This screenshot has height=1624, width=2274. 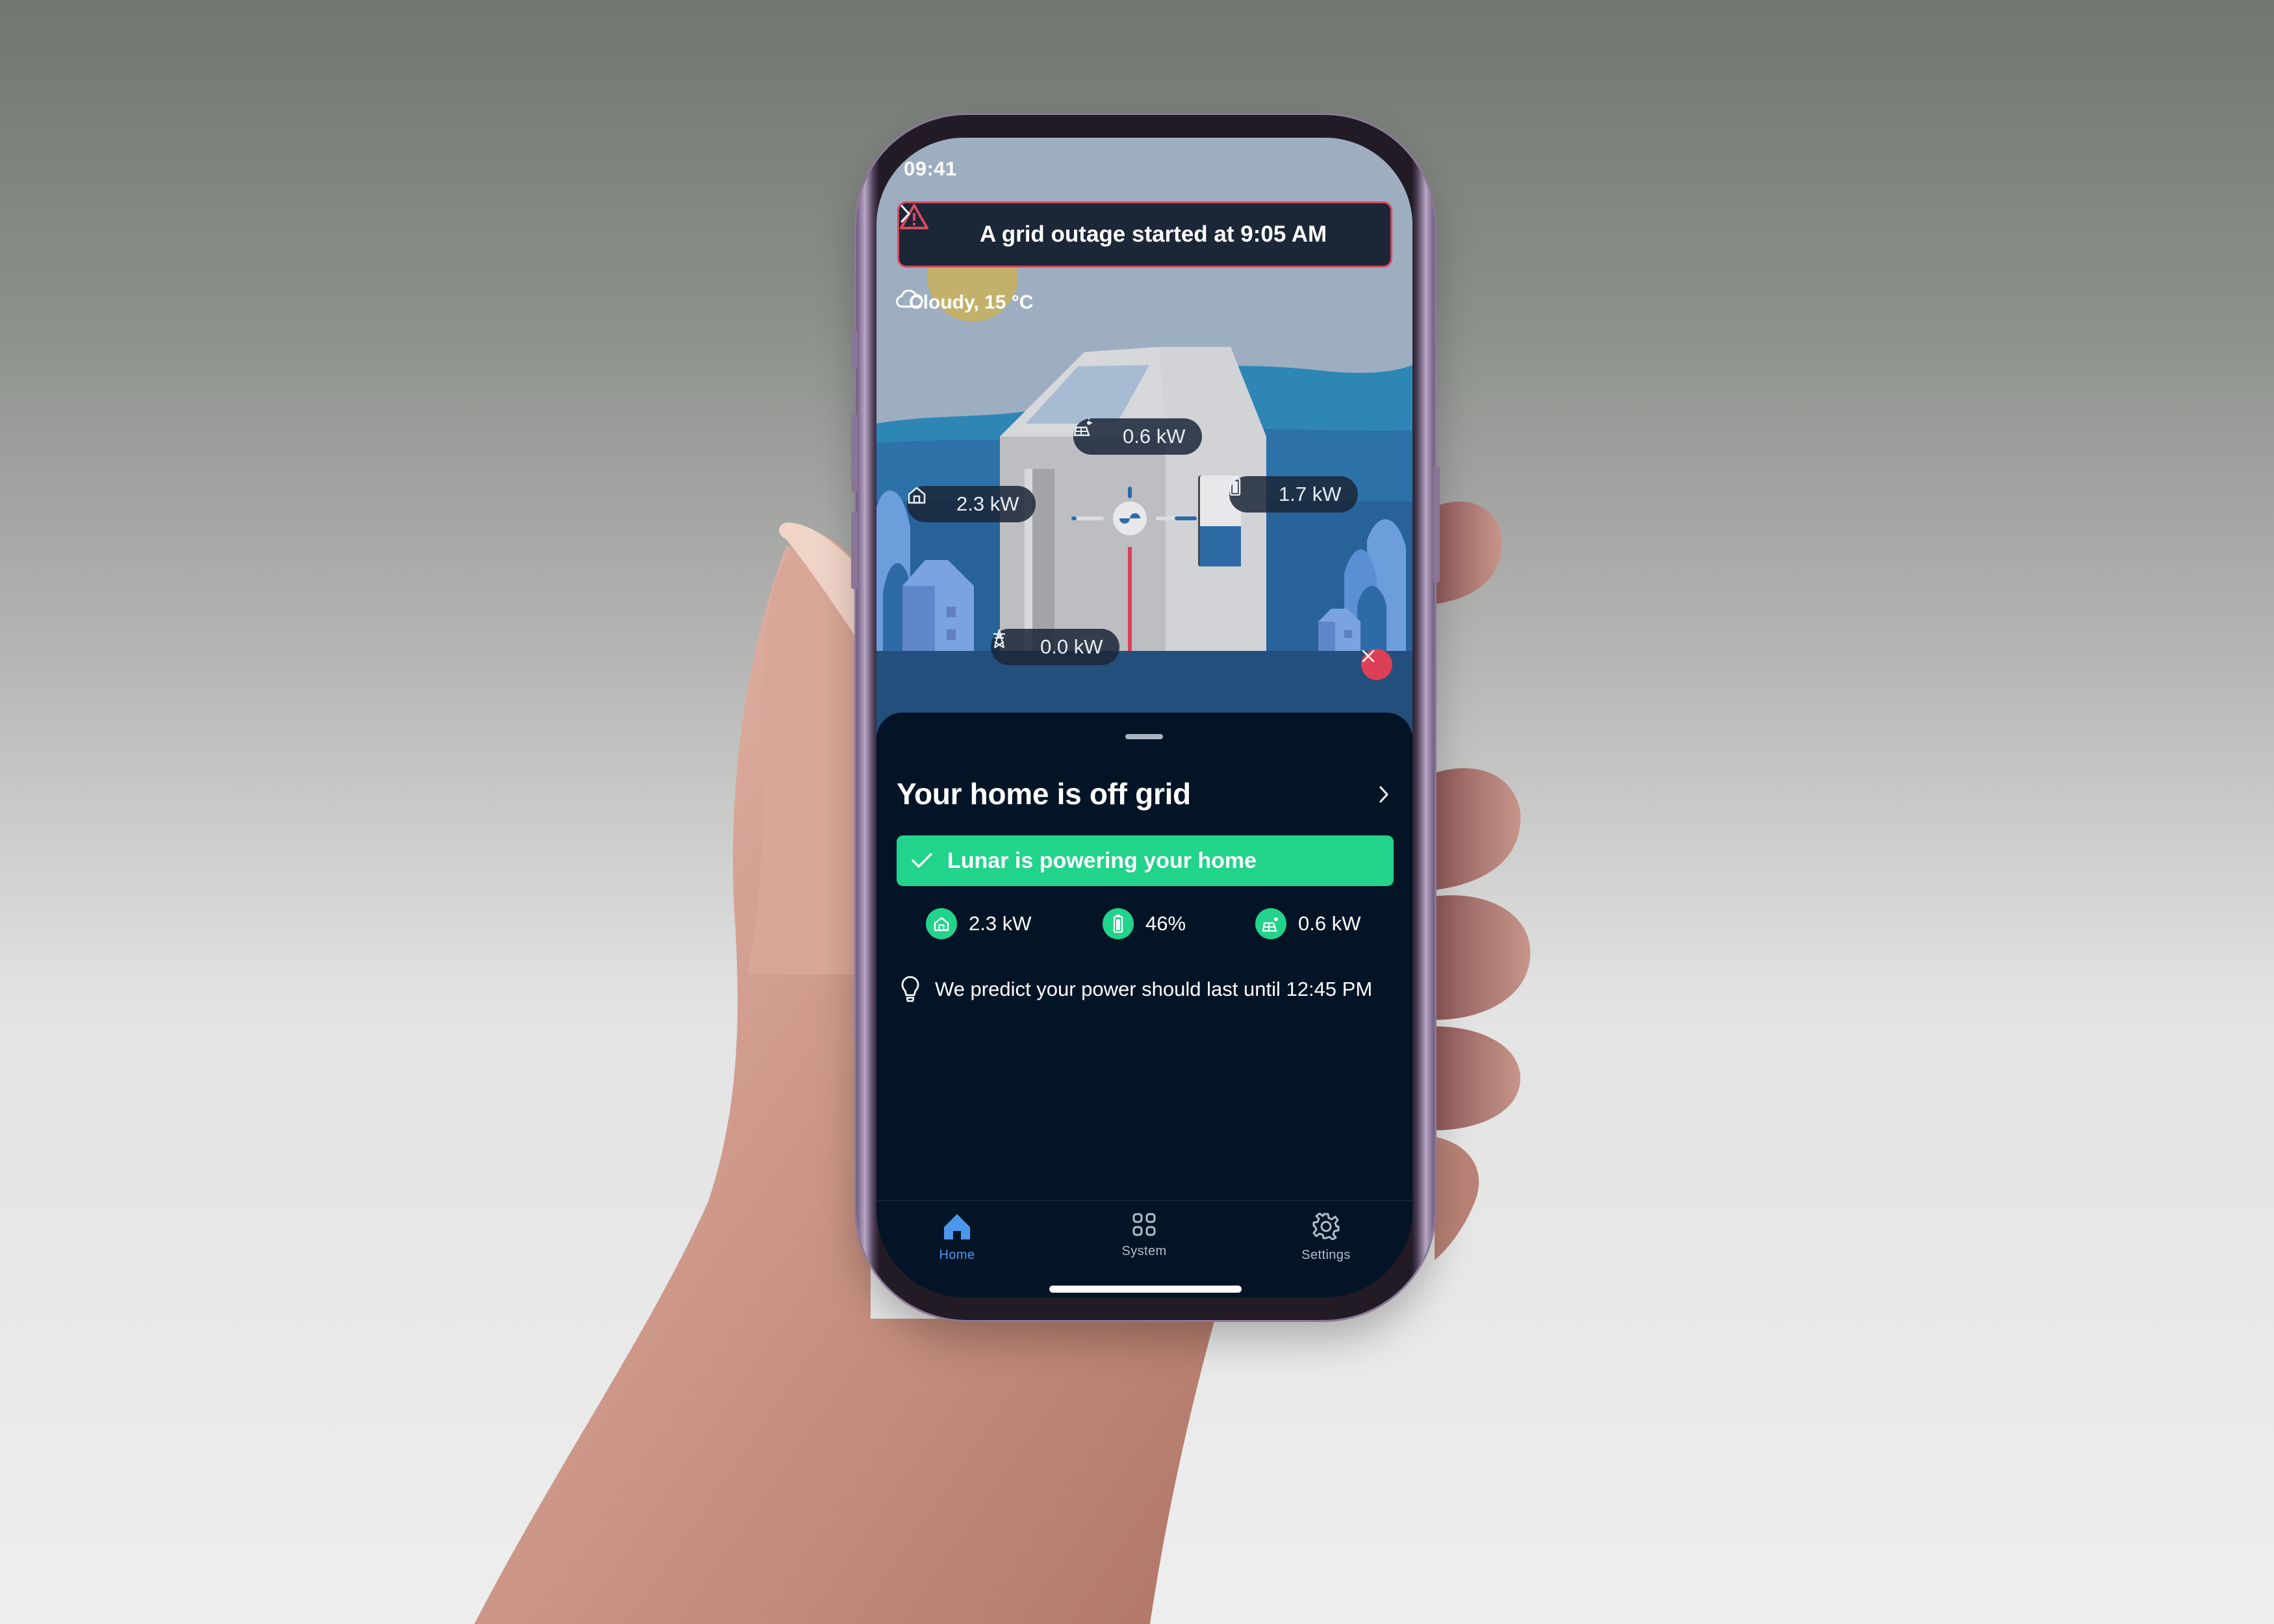 What do you see at coordinates (1326, 1226) in the screenshot?
I see `gear-icon` at bounding box center [1326, 1226].